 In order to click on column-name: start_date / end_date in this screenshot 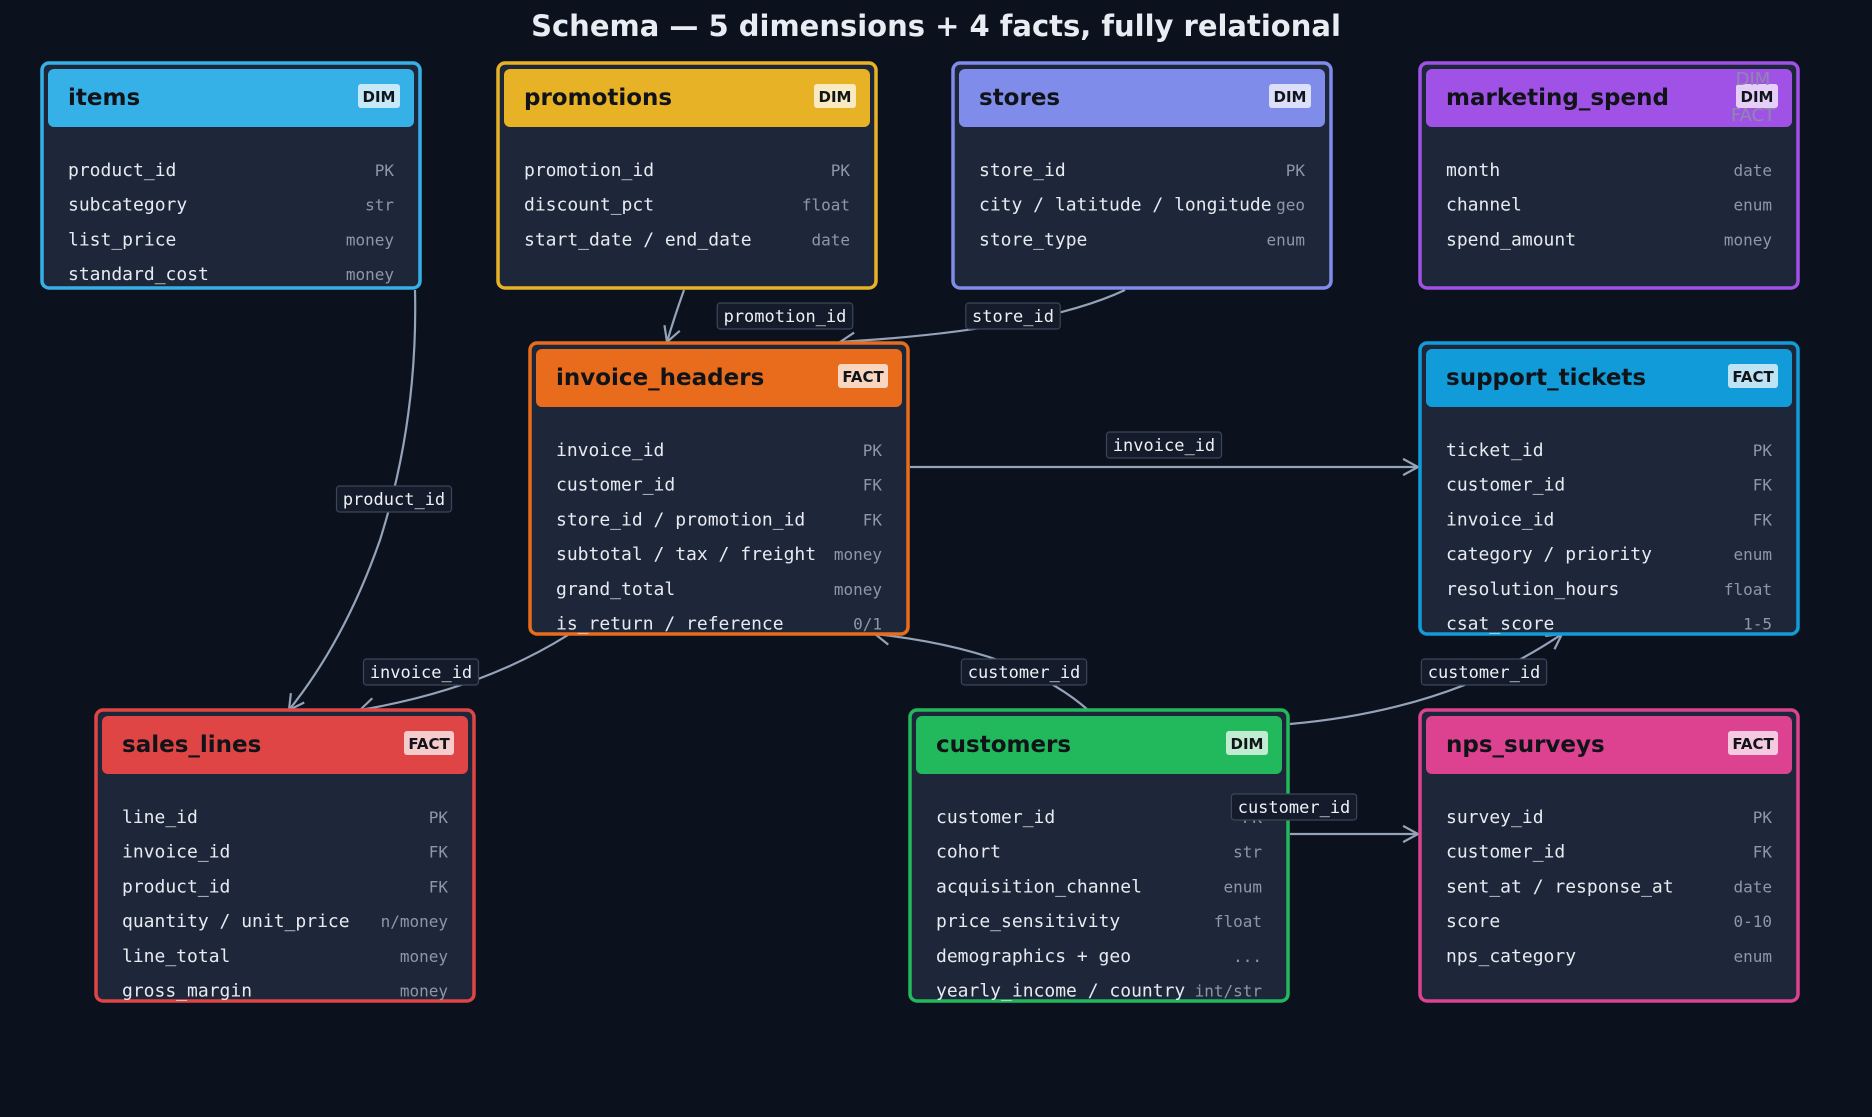, I will do `click(638, 239)`.